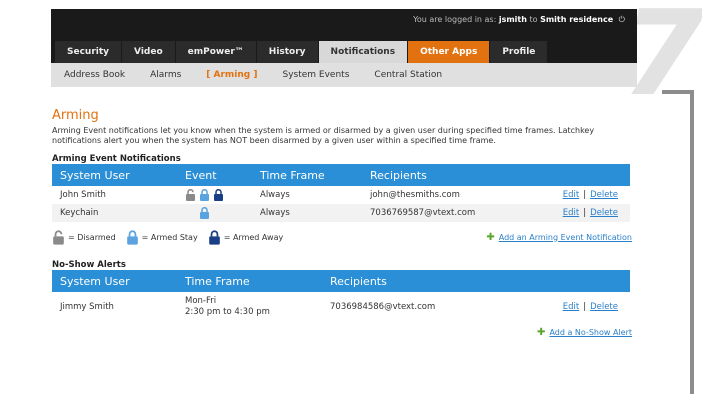 The image size is (702, 394). What do you see at coordinates (449, 52) in the screenshot?
I see `tab-other-apps: Other Apps` at bounding box center [449, 52].